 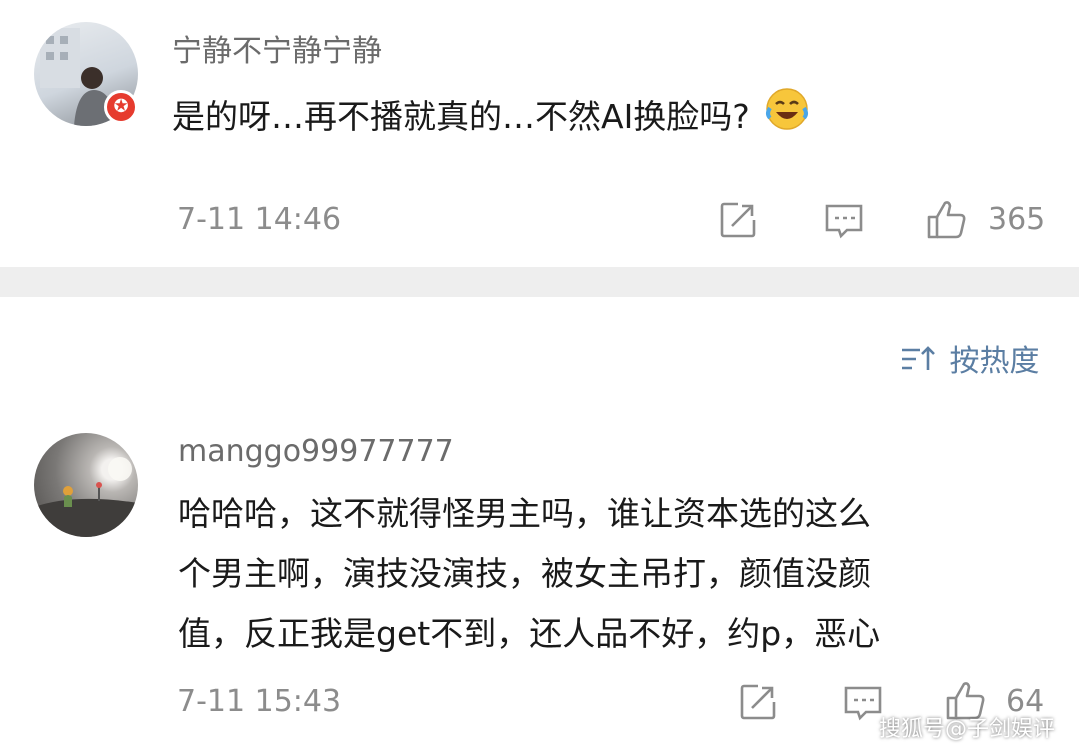 What do you see at coordinates (121, 107) in the screenshot?
I see `verified-badge-icon: ✪` at bounding box center [121, 107].